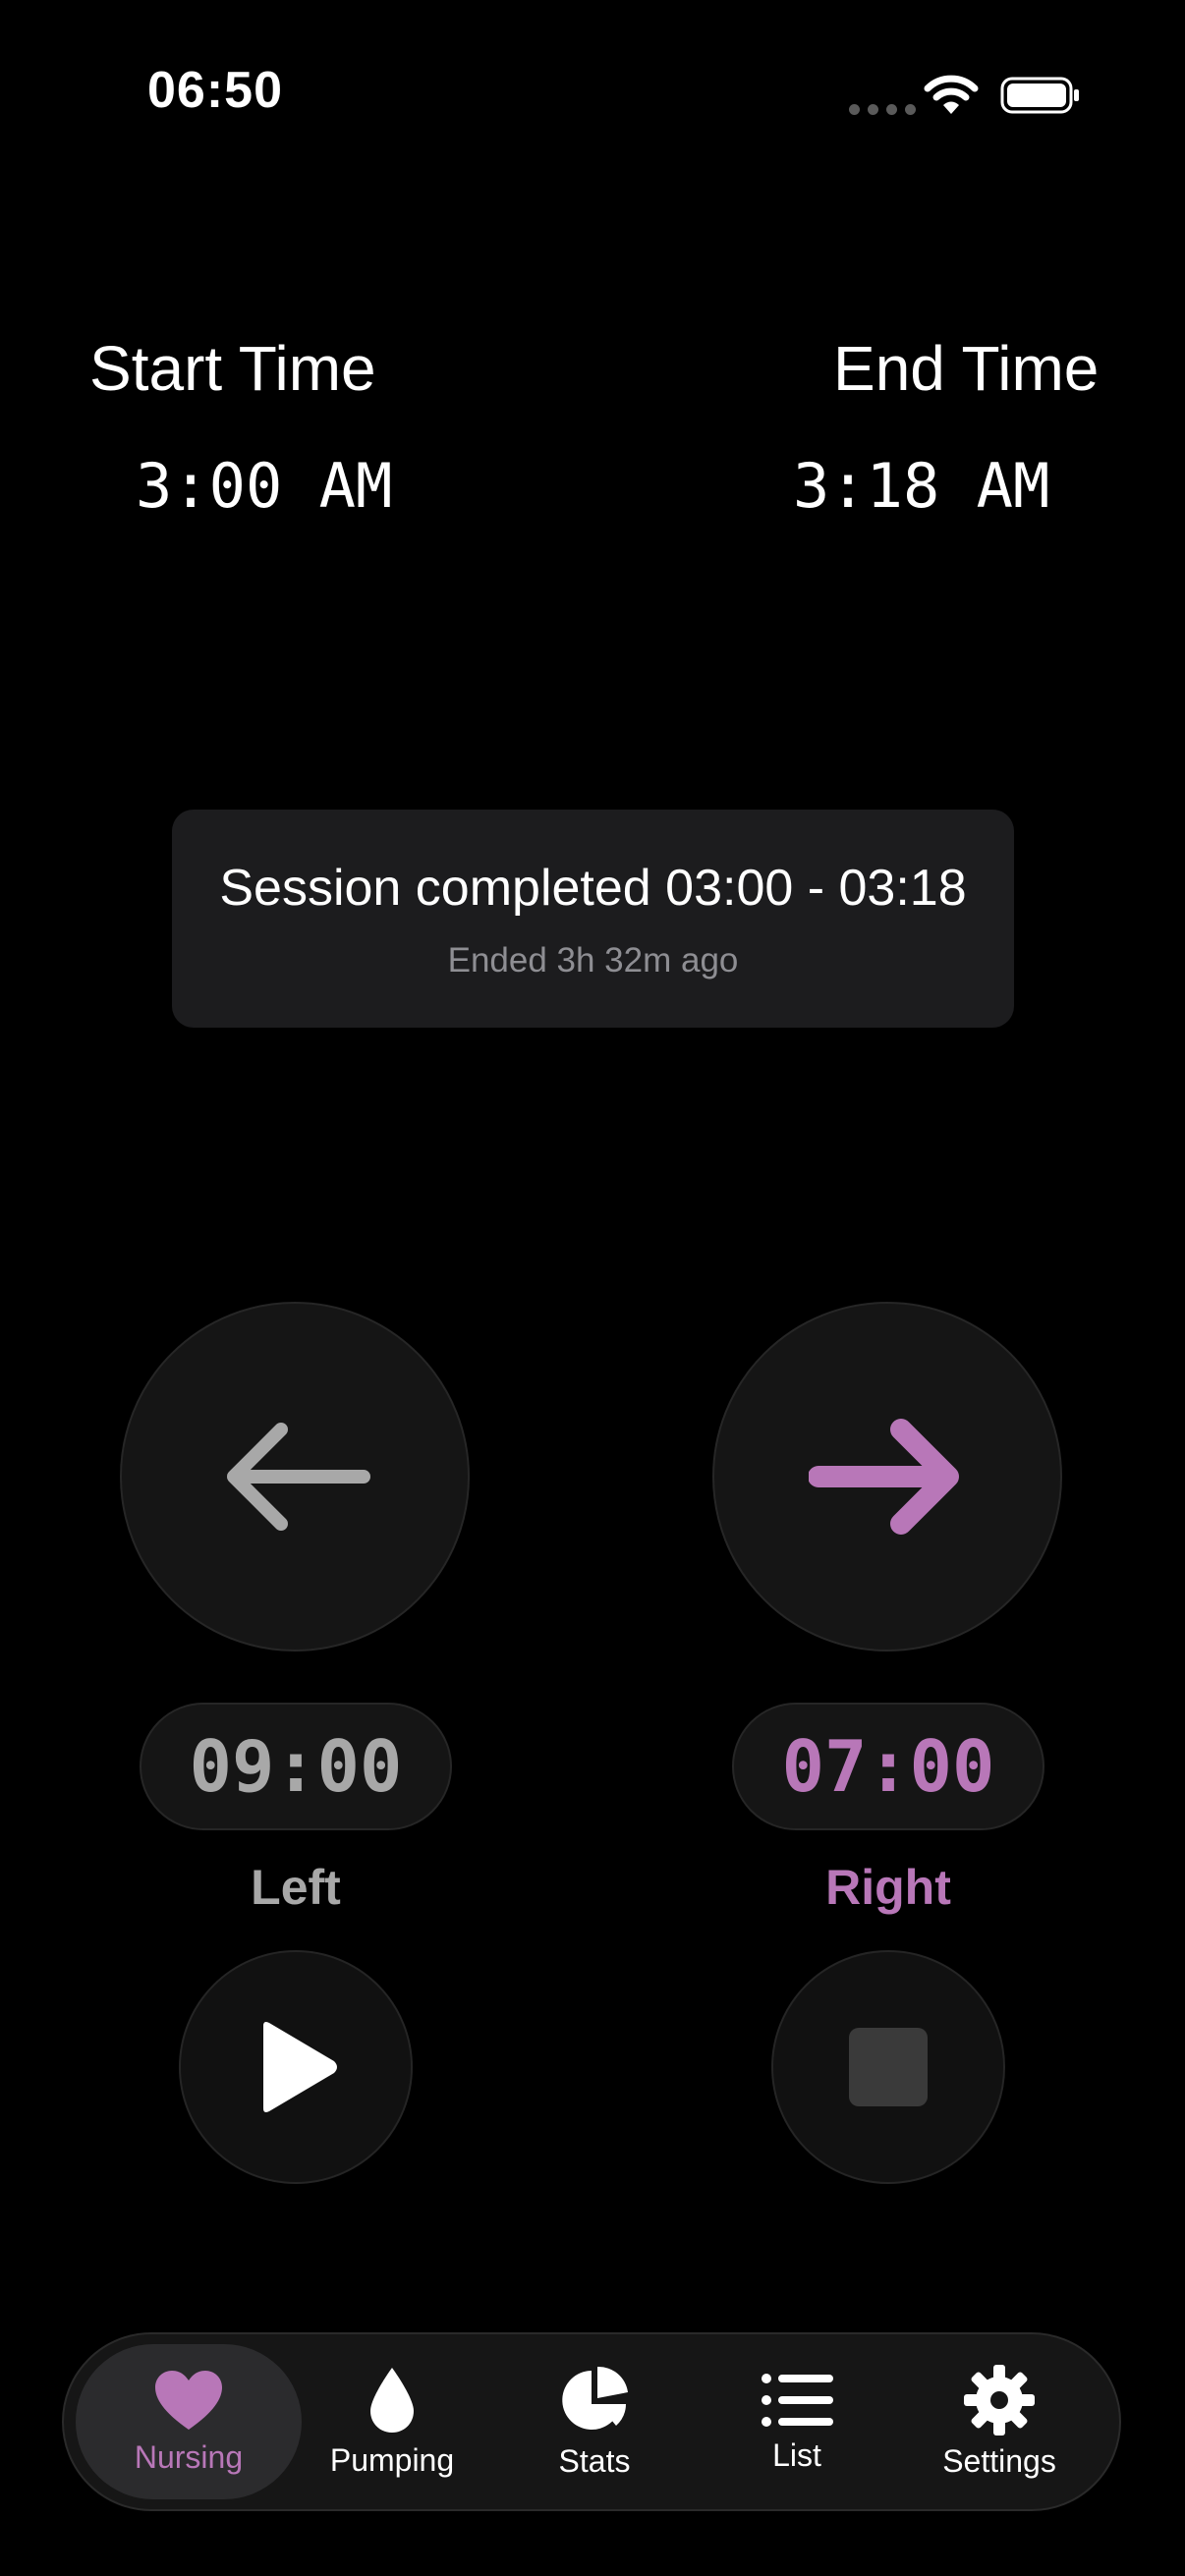 The height and width of the screenshot is (2576, 1185). Describe the element at coordinates (392, 2400) in the screenshot. I see `drop-icon` at that location.